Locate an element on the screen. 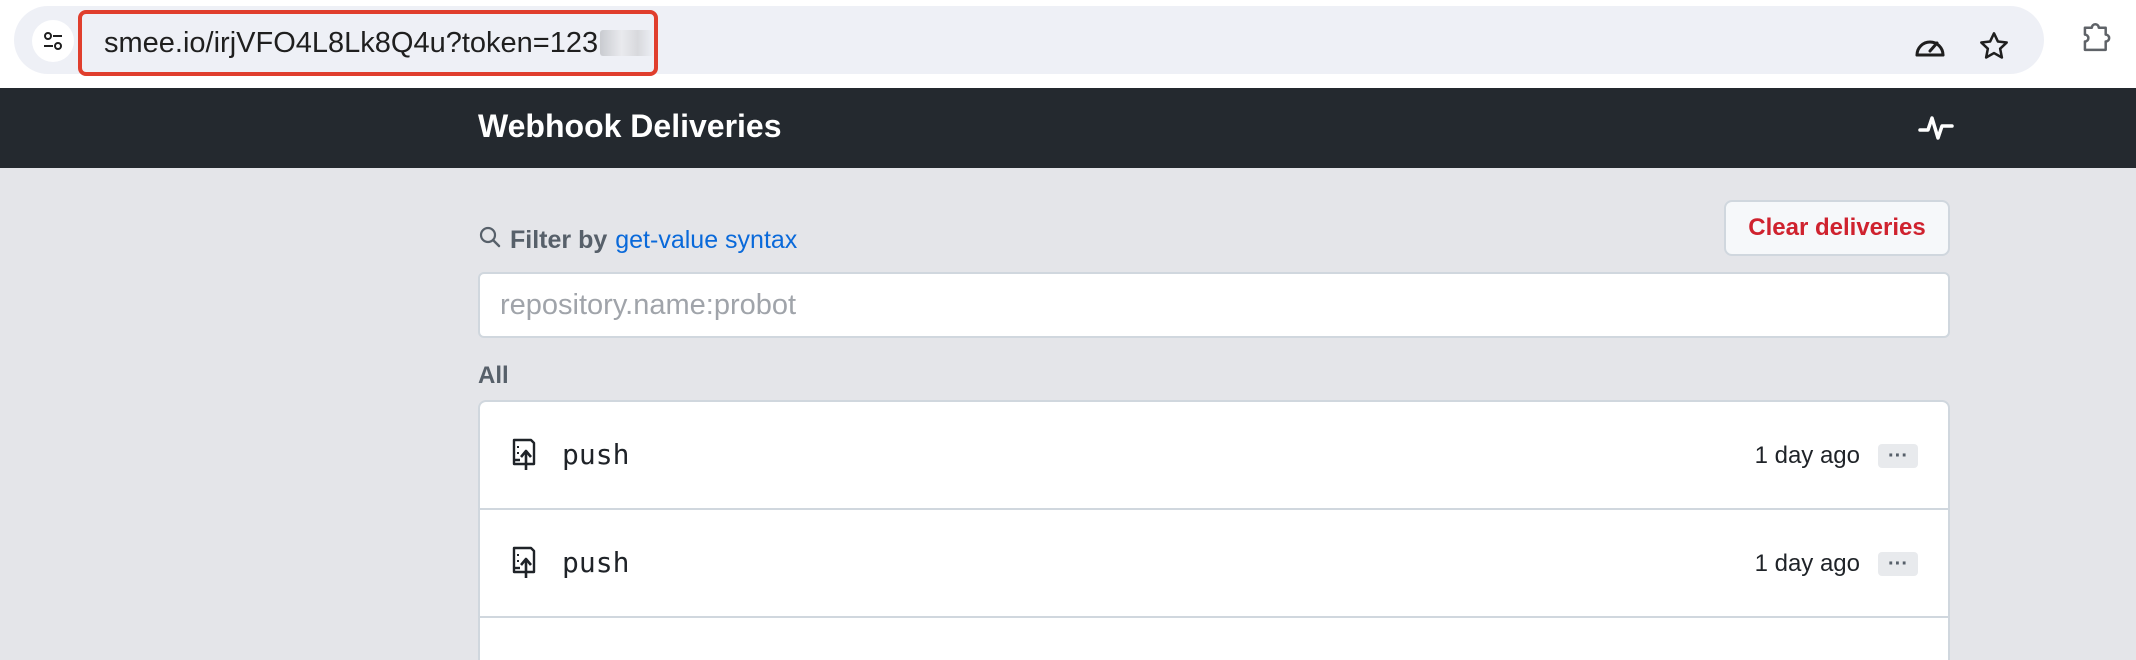 The width and height of the screenshot is (2136, 660). browser-chrome: smee.io/irjVFO4L8Lk8Q4u?token=123 is located at coordinates (1068, 44).